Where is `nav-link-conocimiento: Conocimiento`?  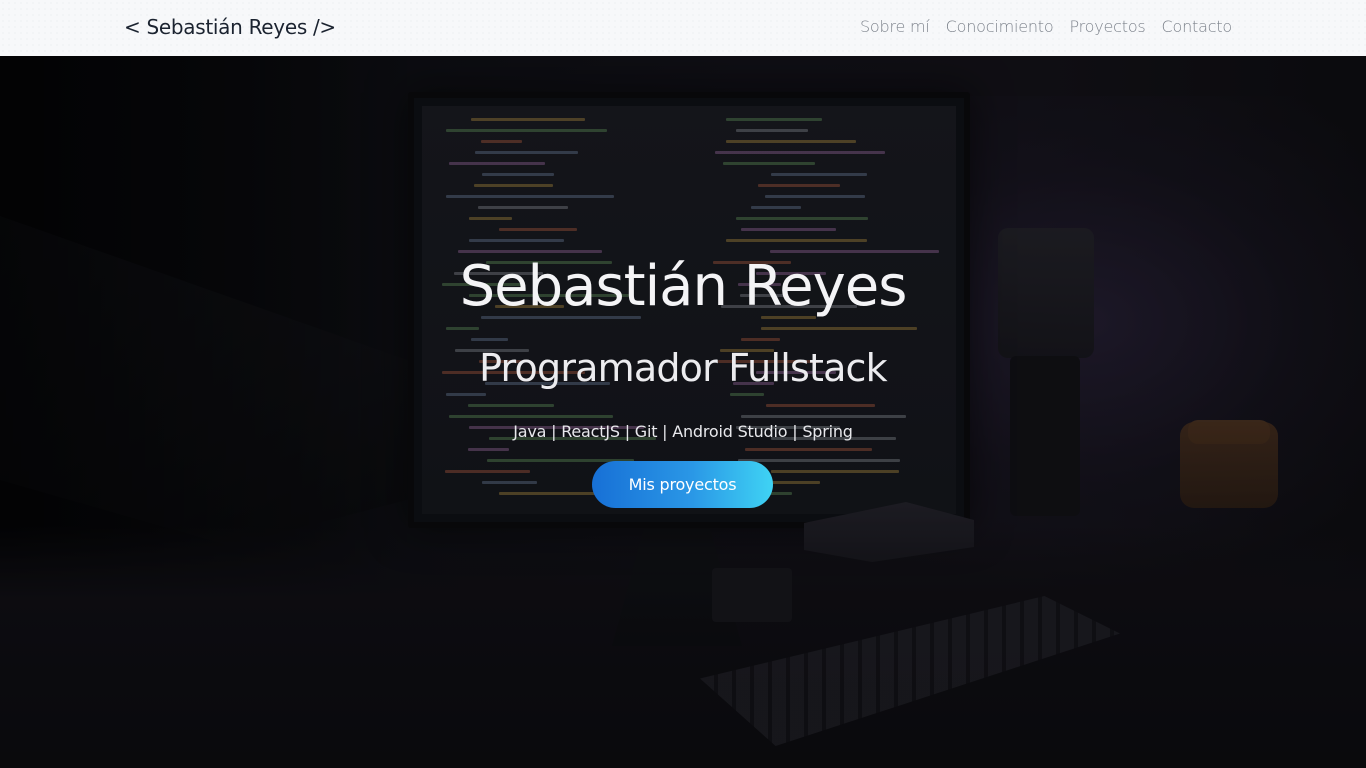 nav-link-conocimiento: Conocimiento is located at coordinates (1000, 26).